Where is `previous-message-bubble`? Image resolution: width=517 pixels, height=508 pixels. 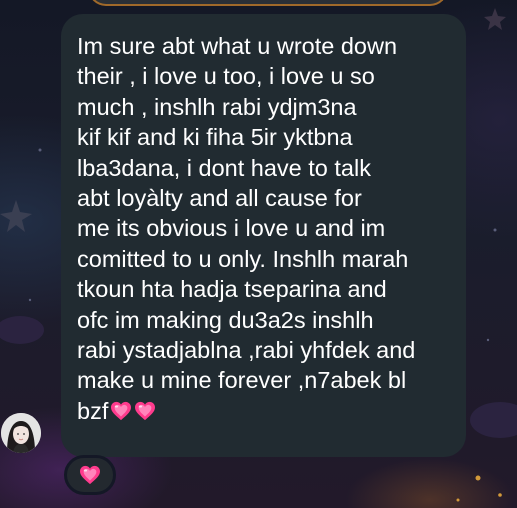 previous-message-bubble is located at coordinates (268, 3).